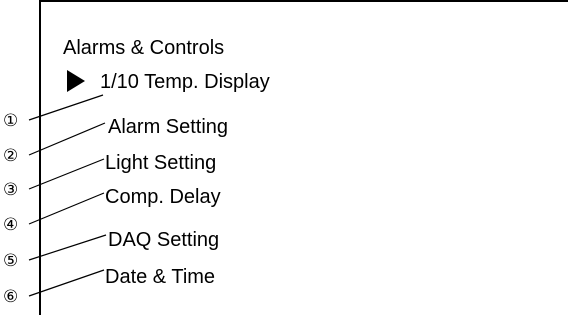 This screenshot has width=568, height=315. I want to click on menu-title: Alarms & Controls, so click(143, 48).